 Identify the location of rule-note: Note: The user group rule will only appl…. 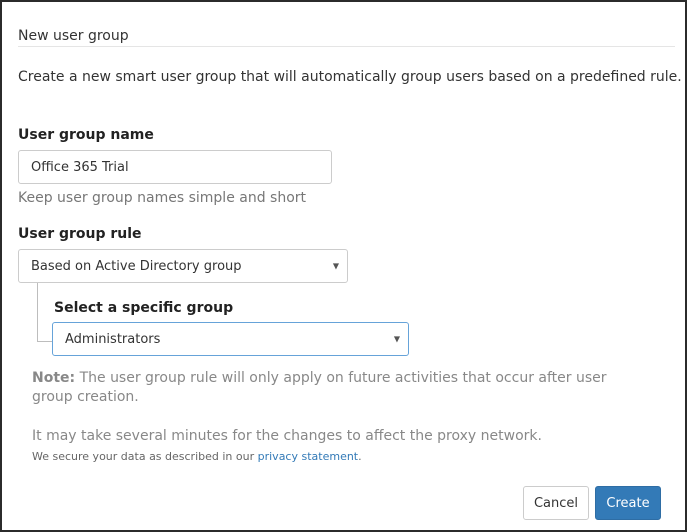
(337, 388).